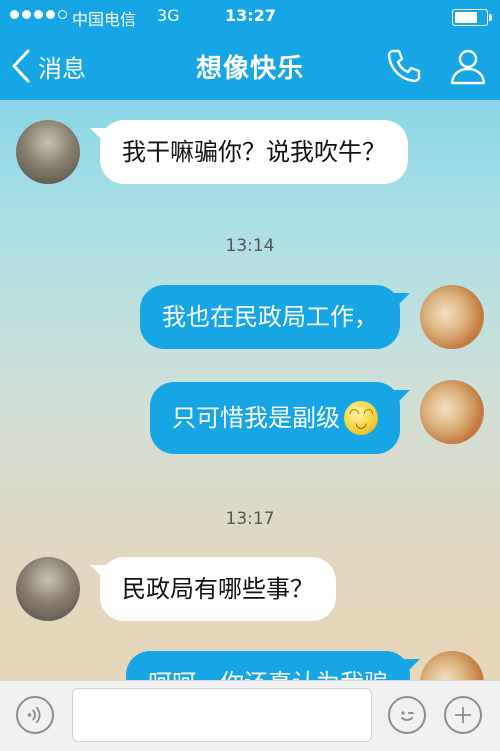 The image size is (500, 751). I want to click on profile-button, so click(468, 66).